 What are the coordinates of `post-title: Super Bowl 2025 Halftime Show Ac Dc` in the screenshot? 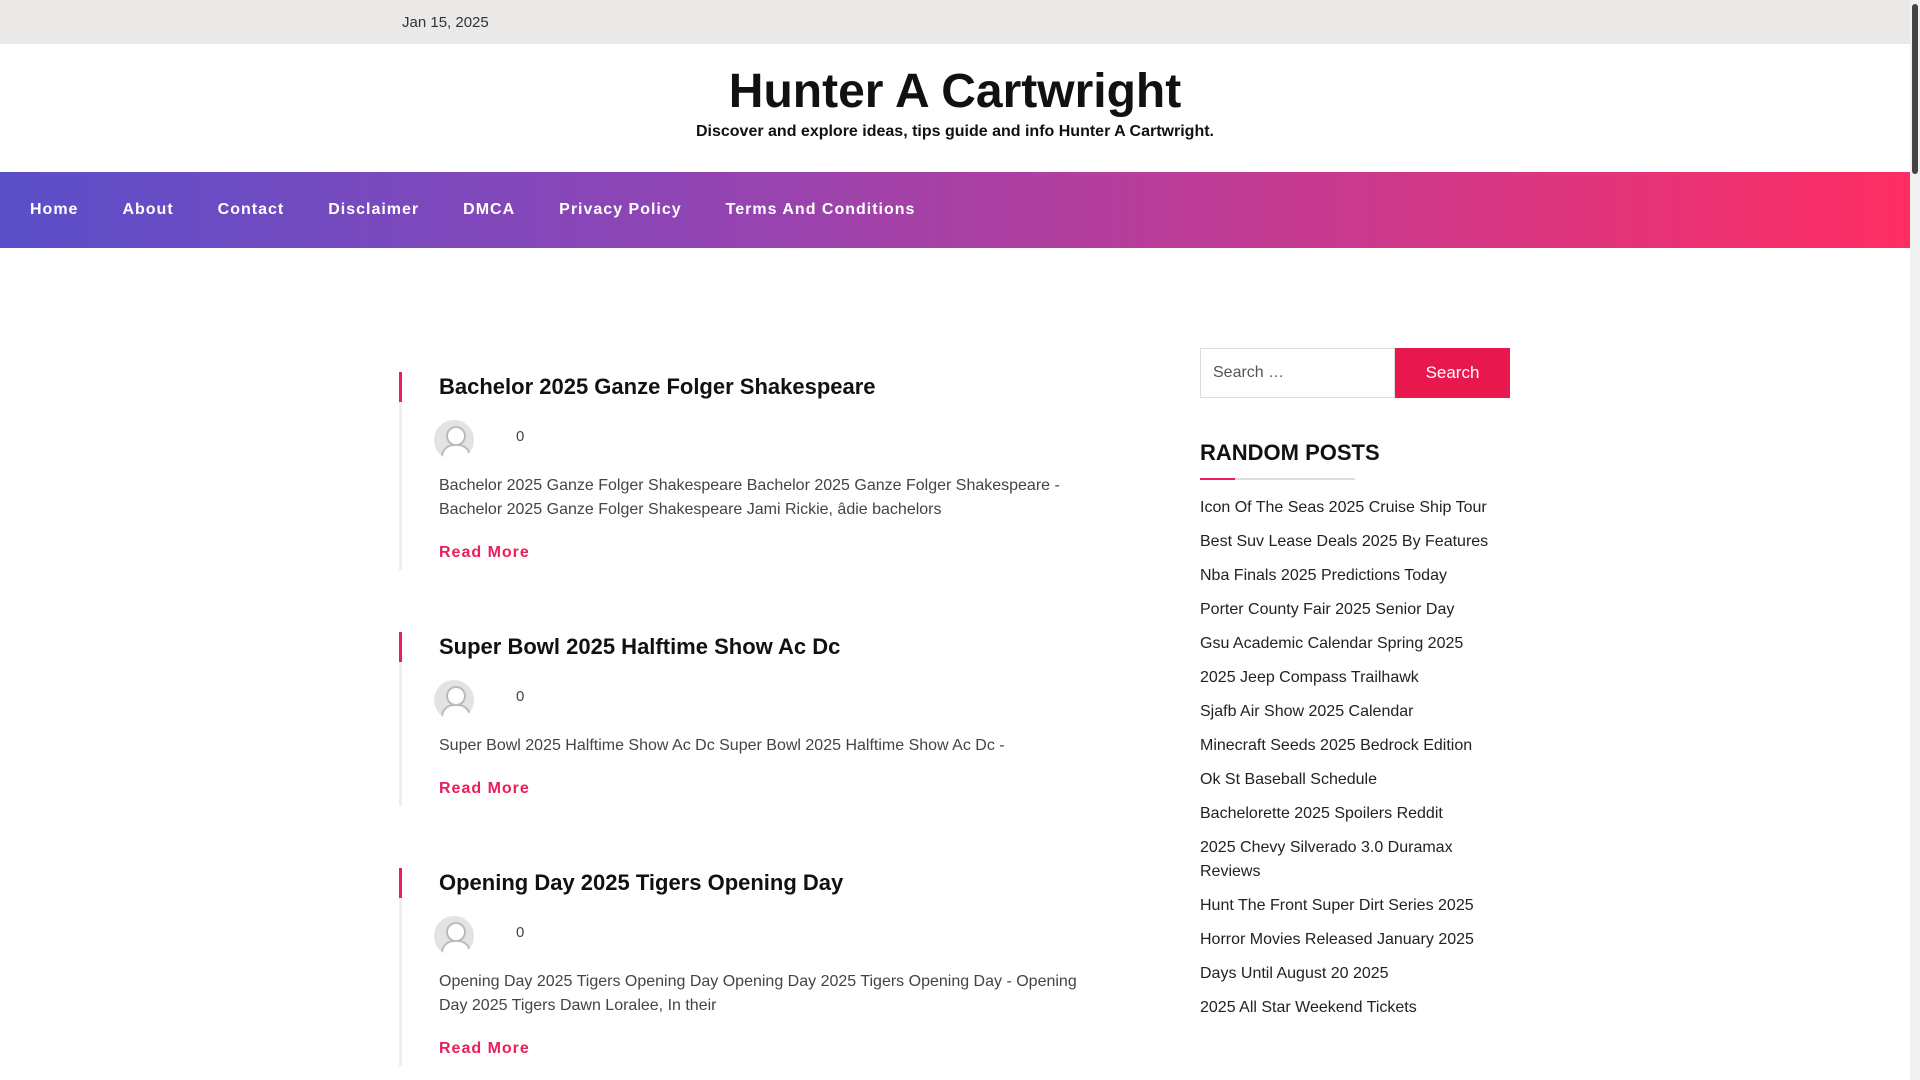 It's located at (769, 647).